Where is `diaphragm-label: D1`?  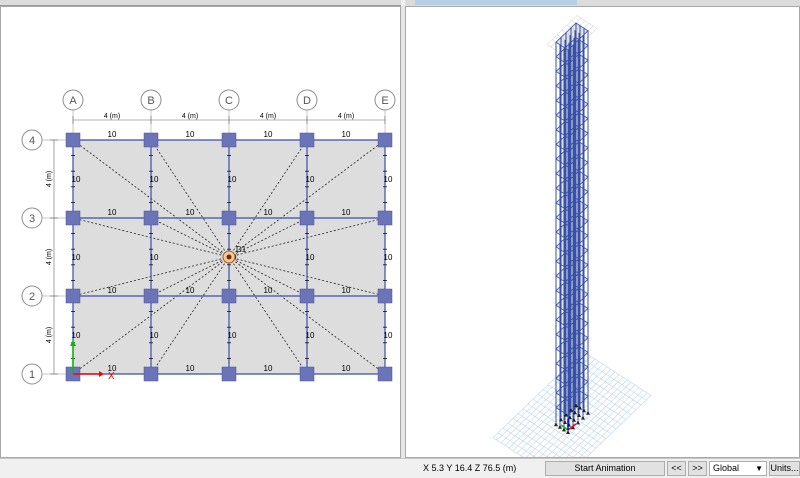 diaphragm-label: D1 is located at coordinates (241, 249).